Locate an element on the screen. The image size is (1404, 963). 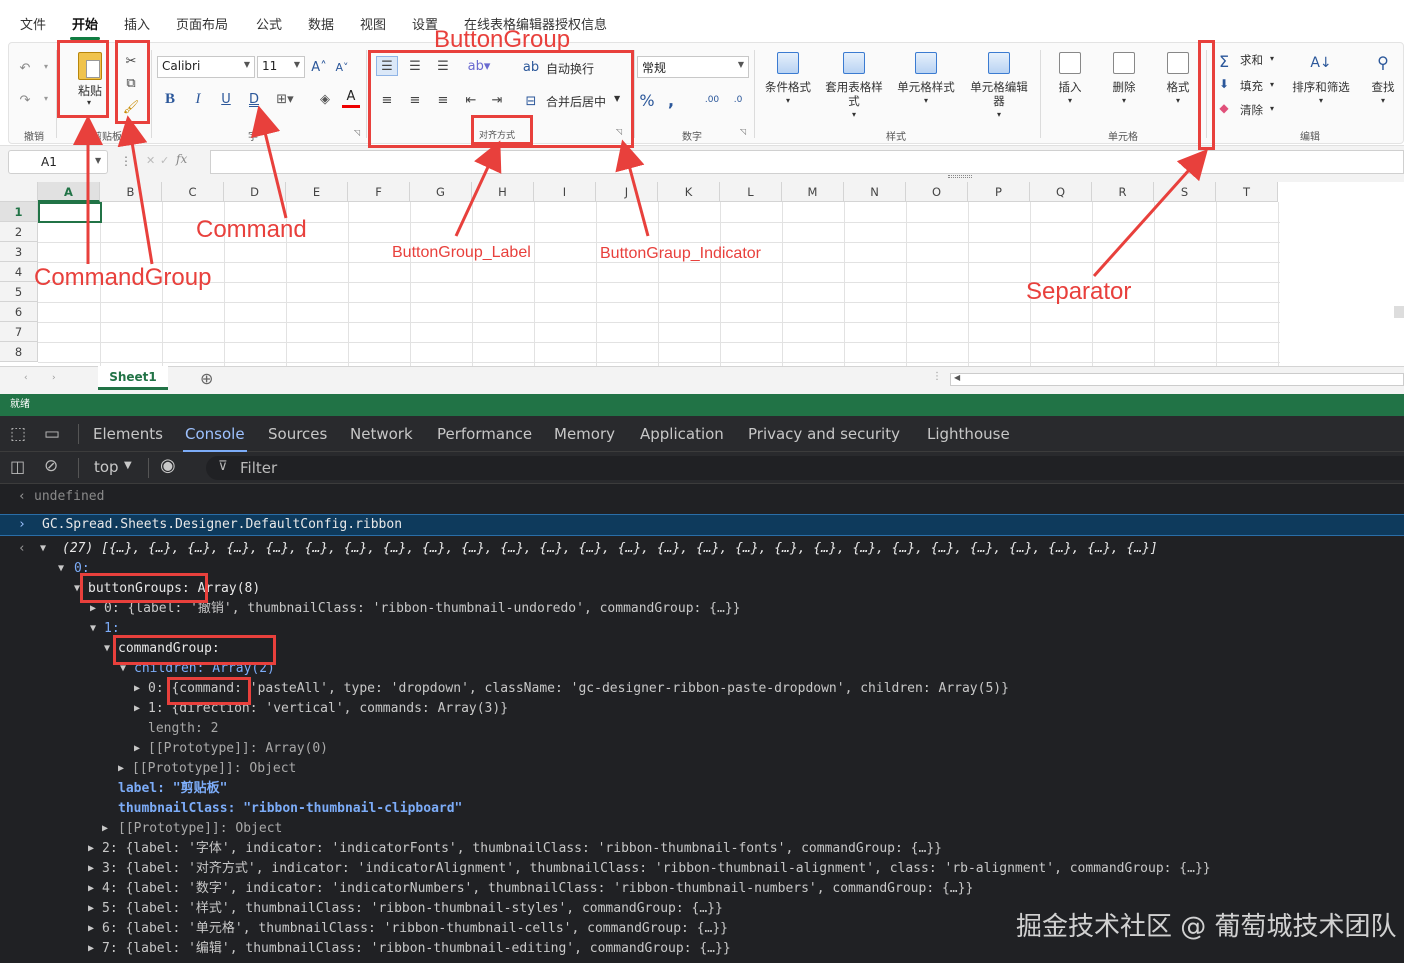
column-header-j: J is located at coordinates (627, 192).